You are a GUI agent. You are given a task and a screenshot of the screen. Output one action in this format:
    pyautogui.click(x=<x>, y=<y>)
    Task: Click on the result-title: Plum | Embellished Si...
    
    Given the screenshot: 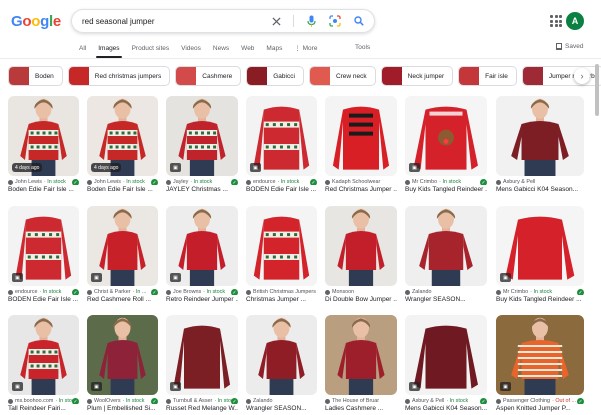 What is the action you would take?
    pyautogui.click(x=122, y=408)
    